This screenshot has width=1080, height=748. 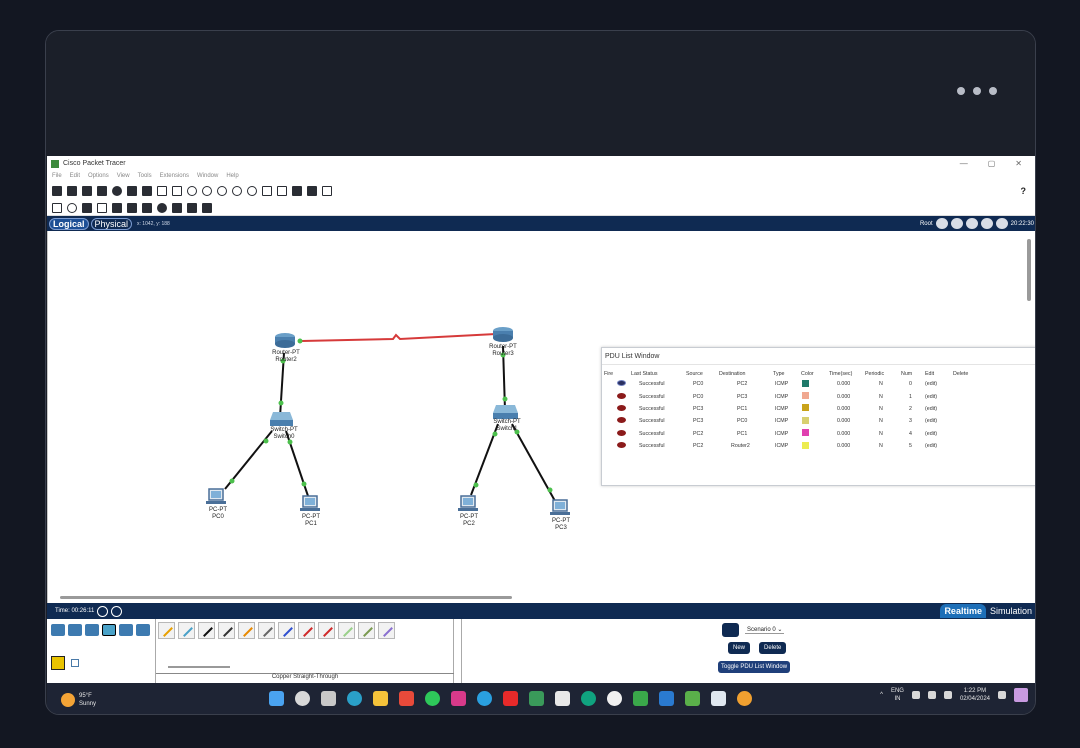 I want to click on battery-icon, so click(x=947, y=695).